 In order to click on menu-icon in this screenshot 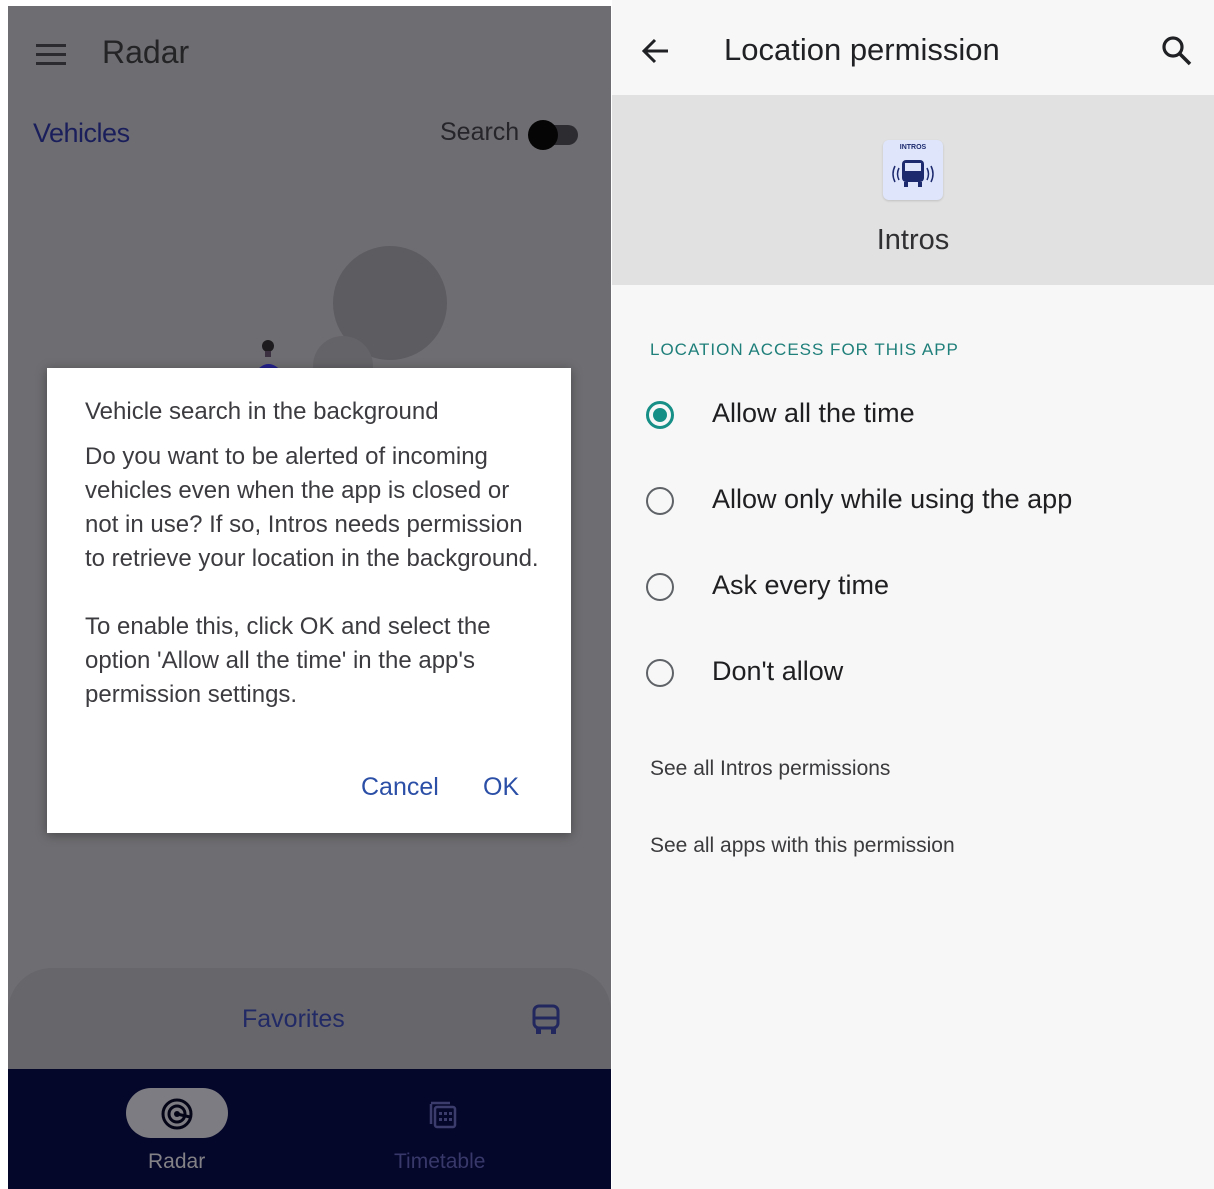, I will do `click(52, 56)`.